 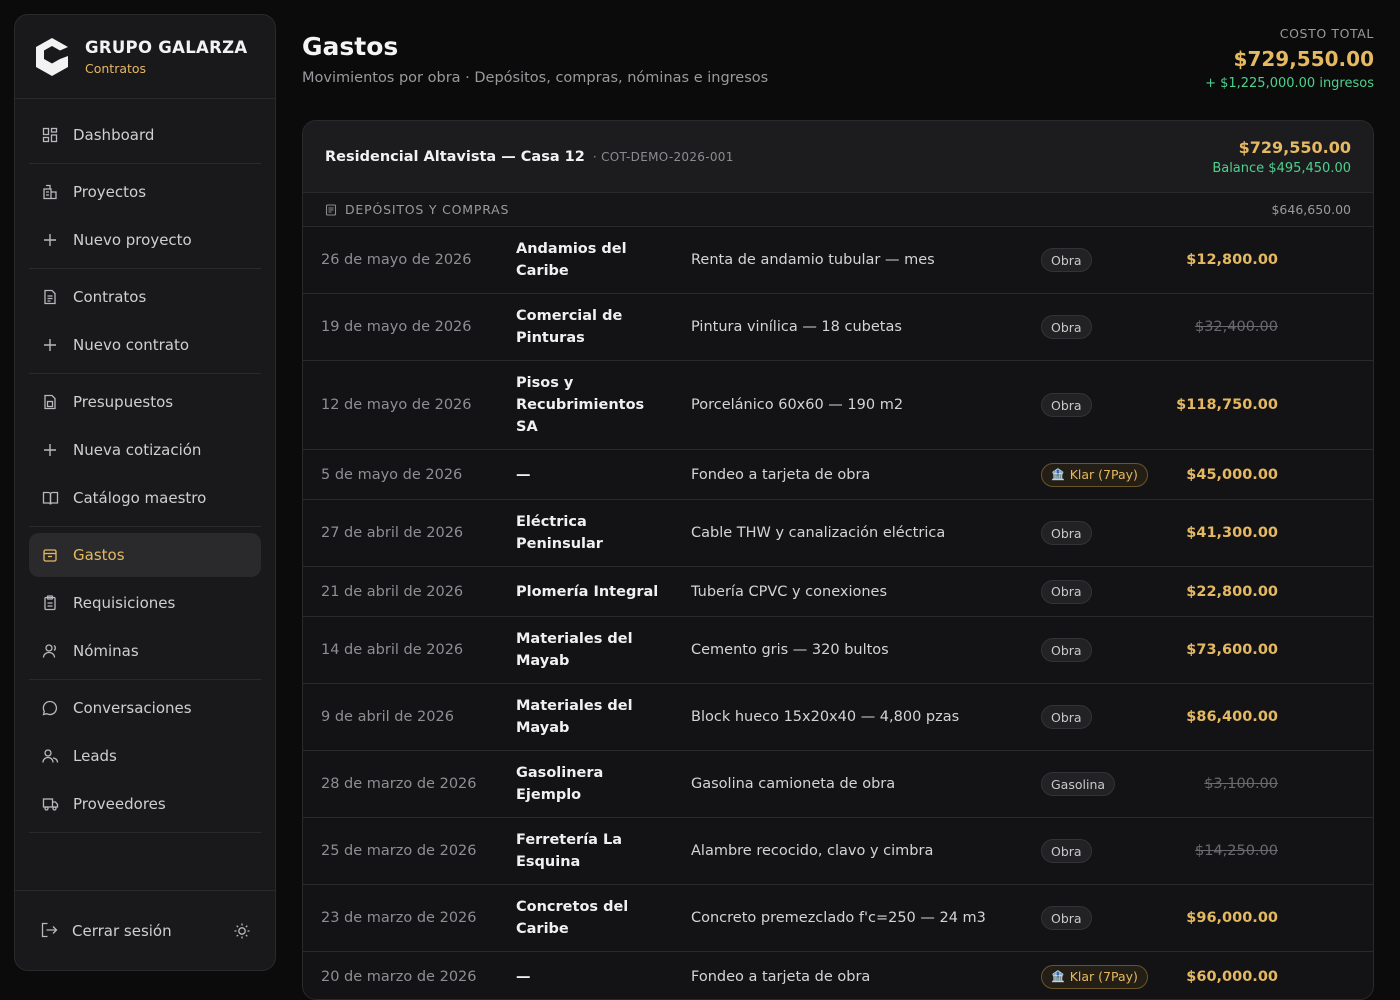 What do you see at coordinates (50, 402) in the screenshot?
I see `calculator-icon` at bounding box center [50, 402].